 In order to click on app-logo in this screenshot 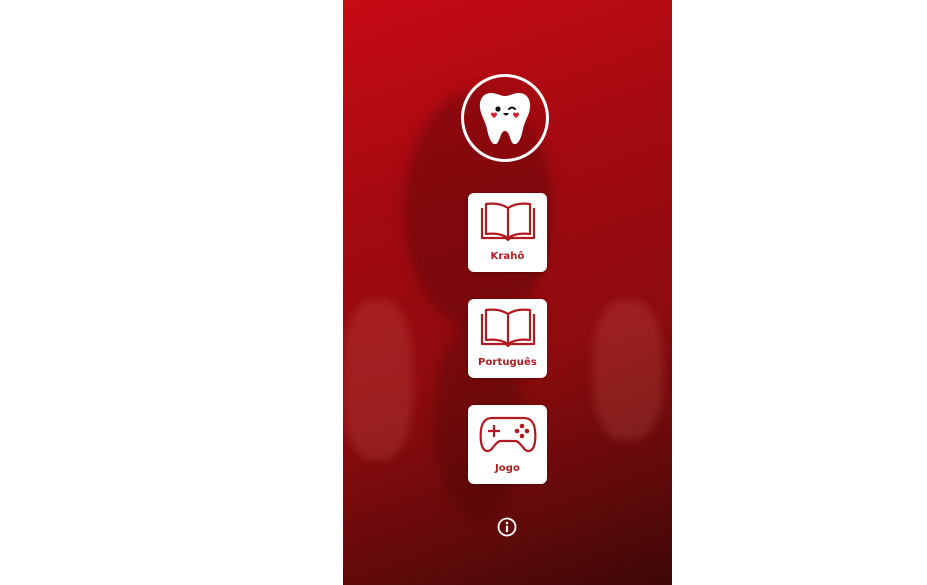, I will do `click(505, 118)`.